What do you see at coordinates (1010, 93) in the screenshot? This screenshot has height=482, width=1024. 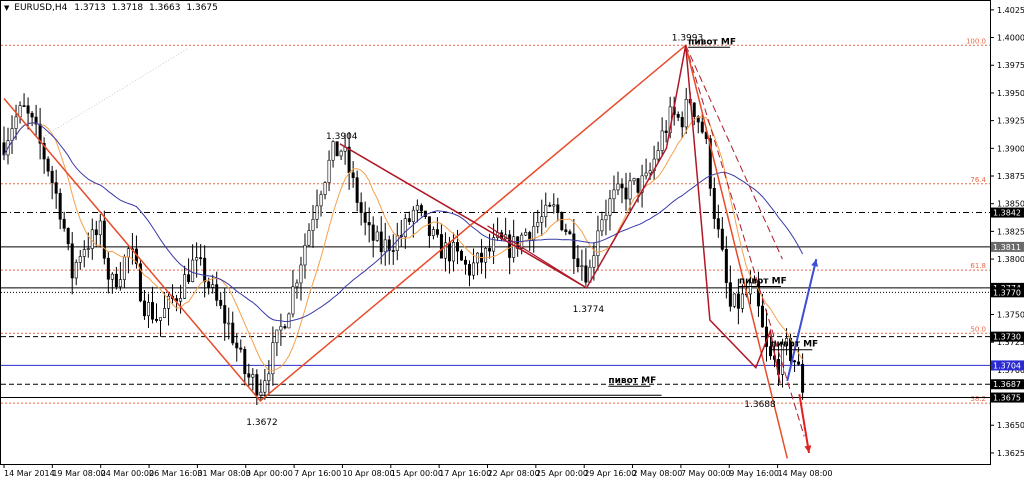 I see `y-tick-label: 1.3950` at bounding box center [1010, 93].